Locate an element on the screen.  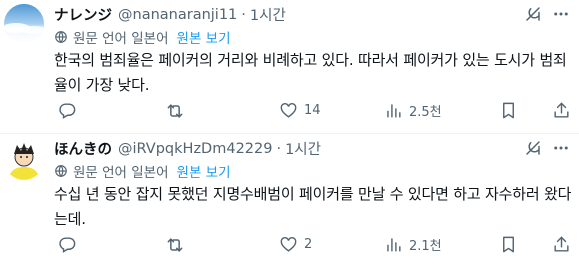
views-button: 2.5천 is located at coordinates (413, 110).